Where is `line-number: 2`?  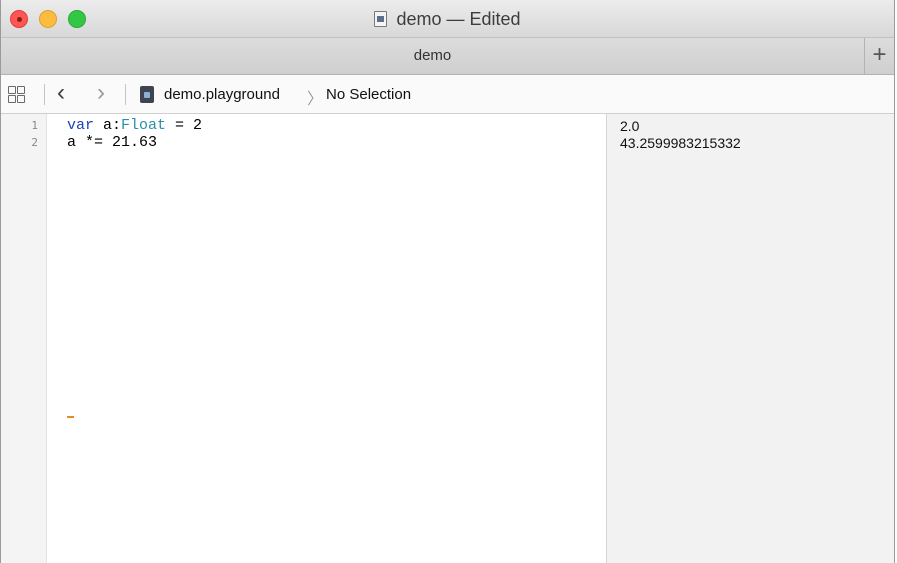
line-number: 2 is located at coordinates (34, 142).